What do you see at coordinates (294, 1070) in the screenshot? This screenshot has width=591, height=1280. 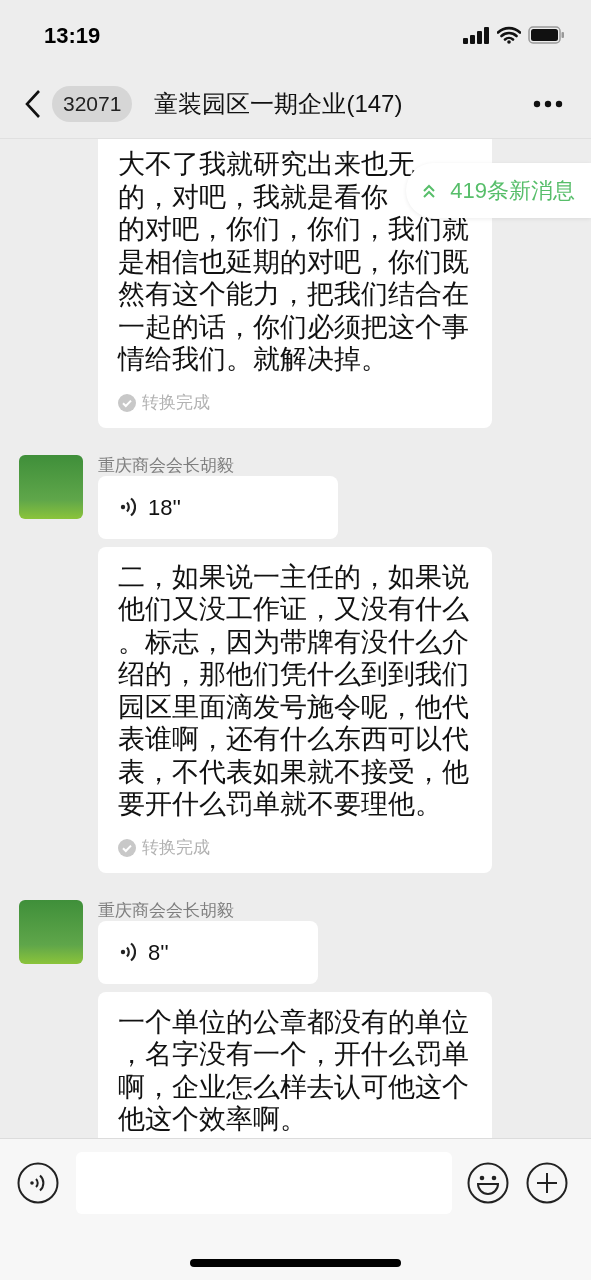 I see `transcript-text: 一个单位的公章都没有的单位，名字没有一个，开什么罚单啊，企业怎么样去认可他这个他这个效率啊。` at bounding box center [294, 1070].